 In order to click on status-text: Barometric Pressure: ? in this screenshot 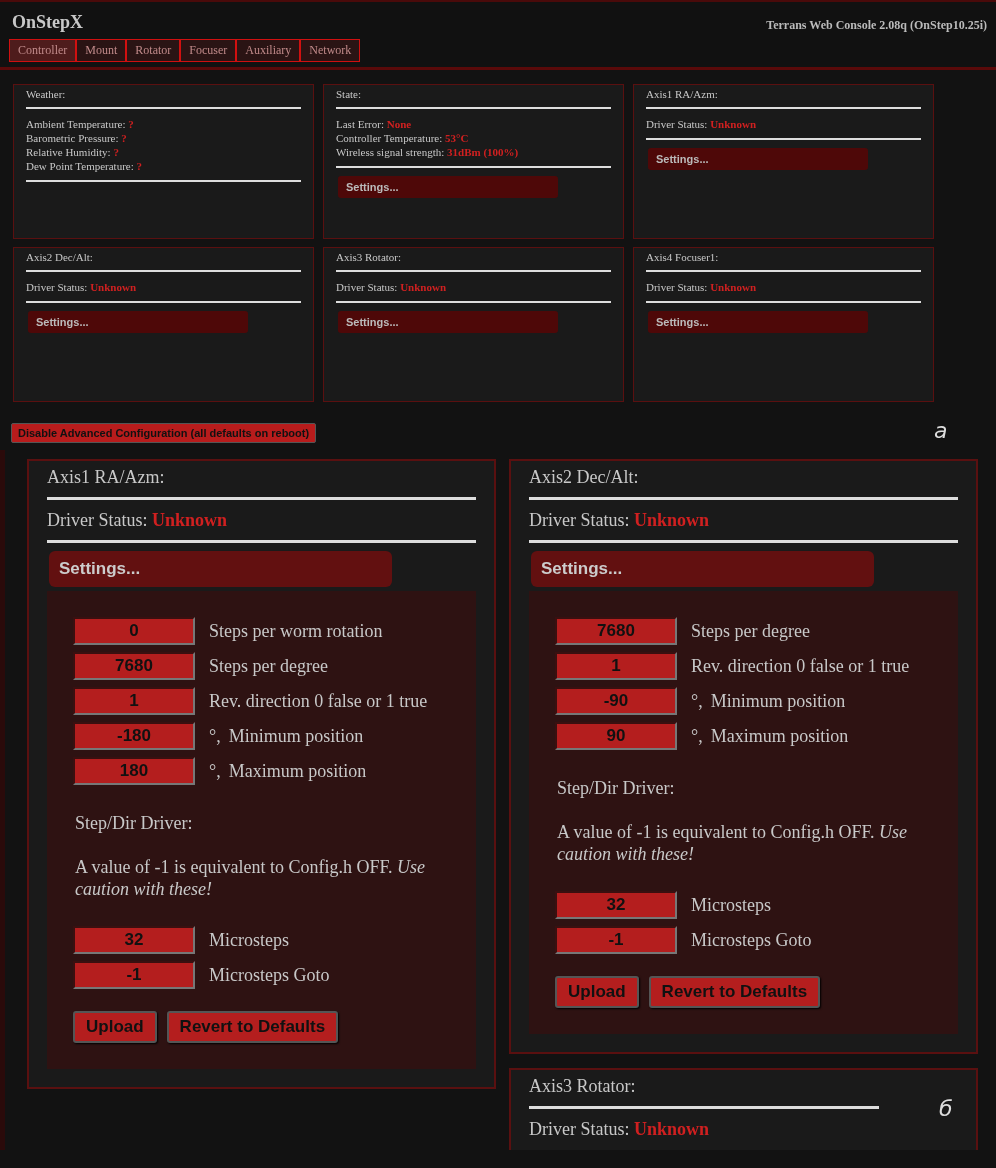, I will do `click(77, 138)`.